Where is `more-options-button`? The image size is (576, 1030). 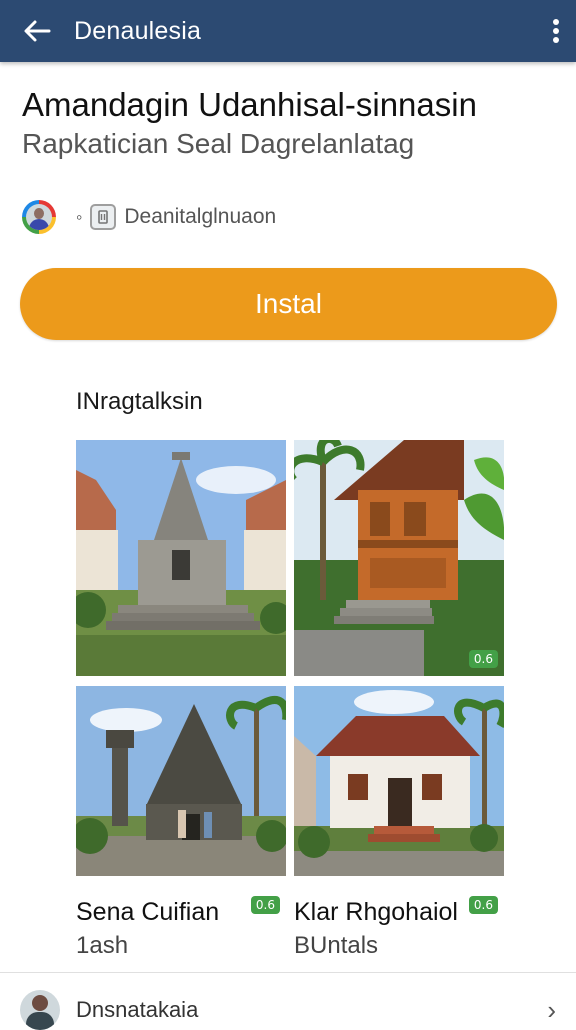
more-options-button is located at coordinates (556, 31).